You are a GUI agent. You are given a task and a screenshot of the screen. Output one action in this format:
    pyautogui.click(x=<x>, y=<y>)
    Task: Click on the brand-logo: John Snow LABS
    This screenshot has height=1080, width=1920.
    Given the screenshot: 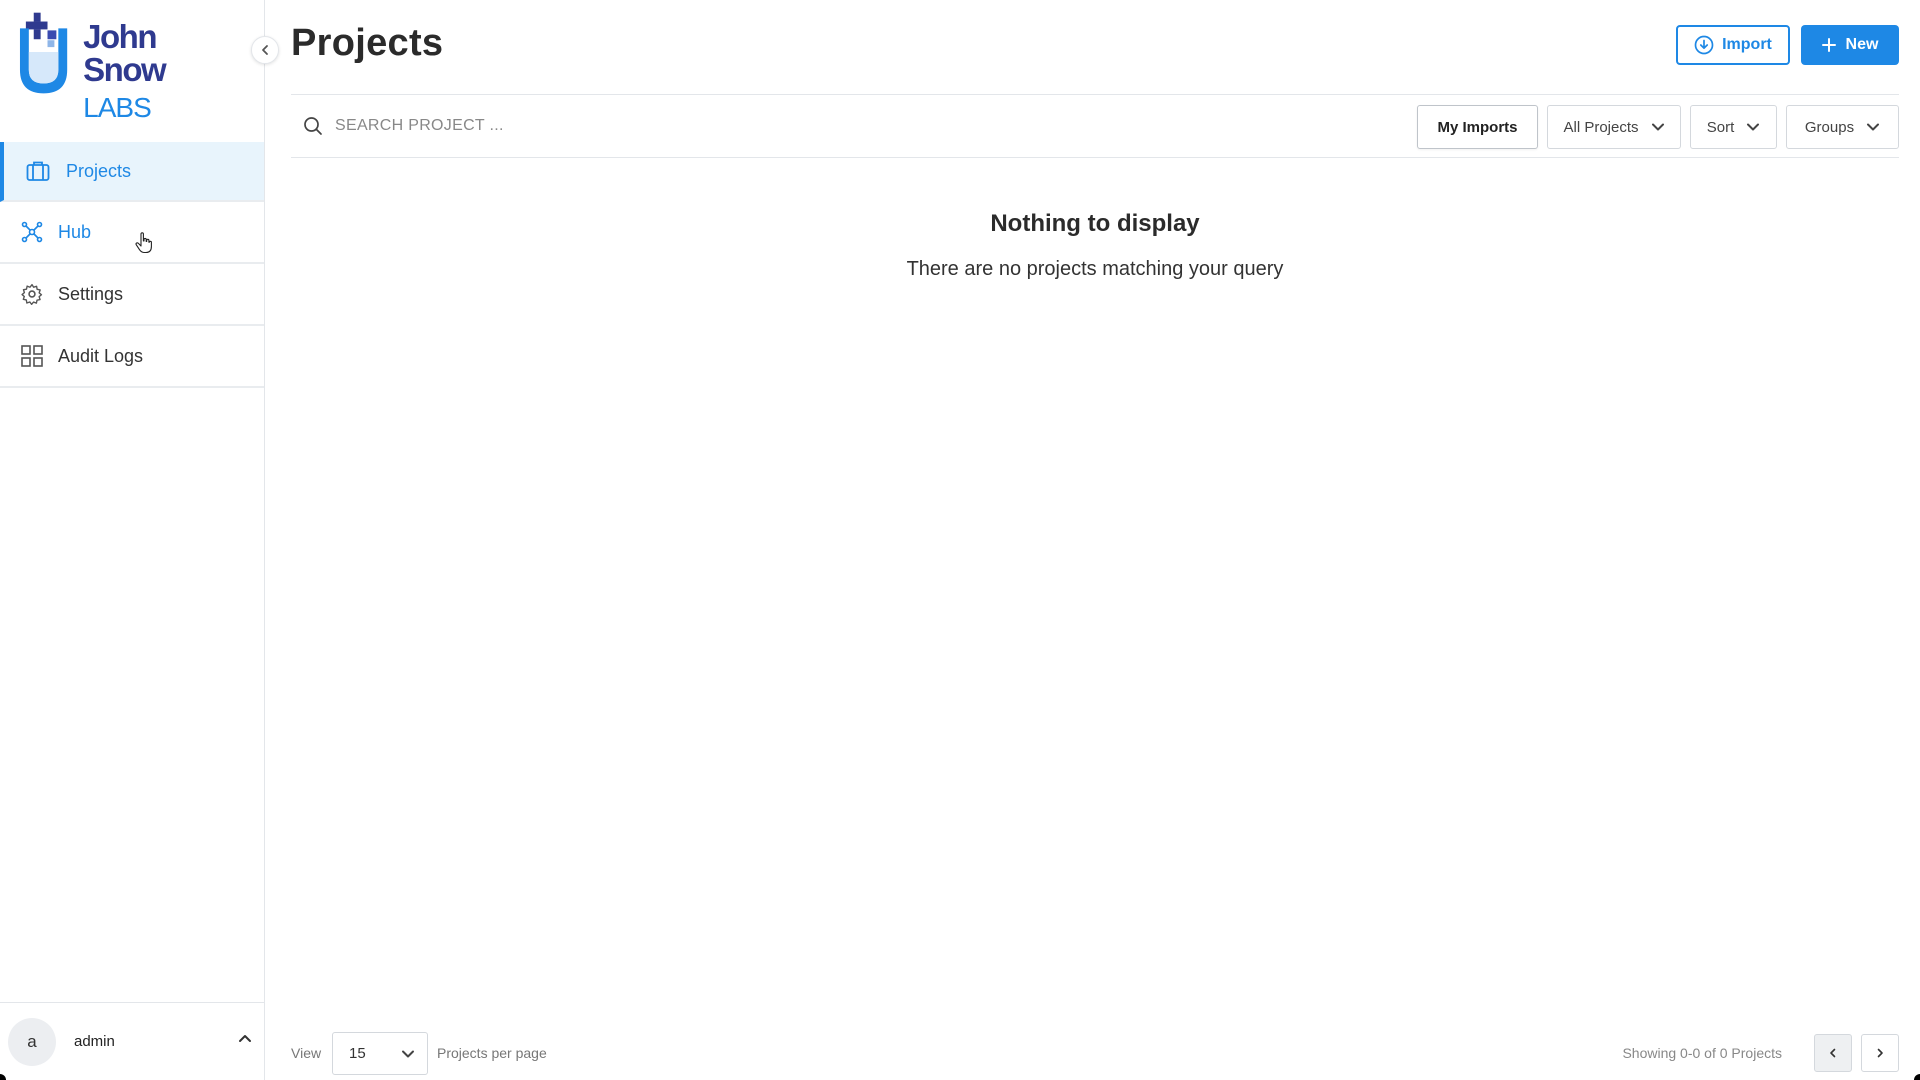 What is the action you would take?
    pyautogui.click(x=130, y=67)
    